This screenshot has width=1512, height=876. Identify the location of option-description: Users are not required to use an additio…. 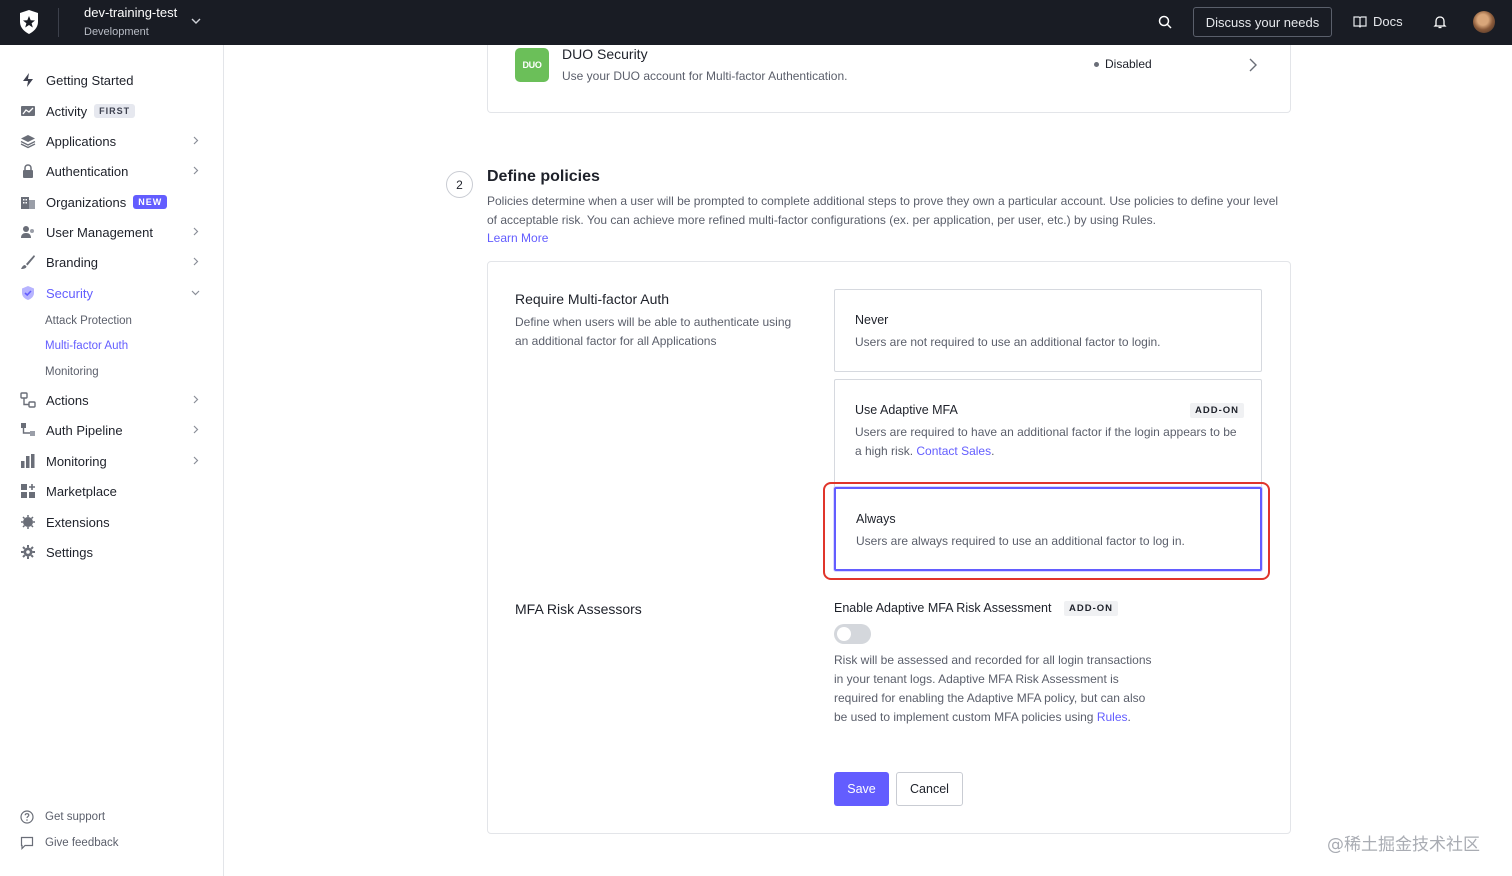
(1008, 342).